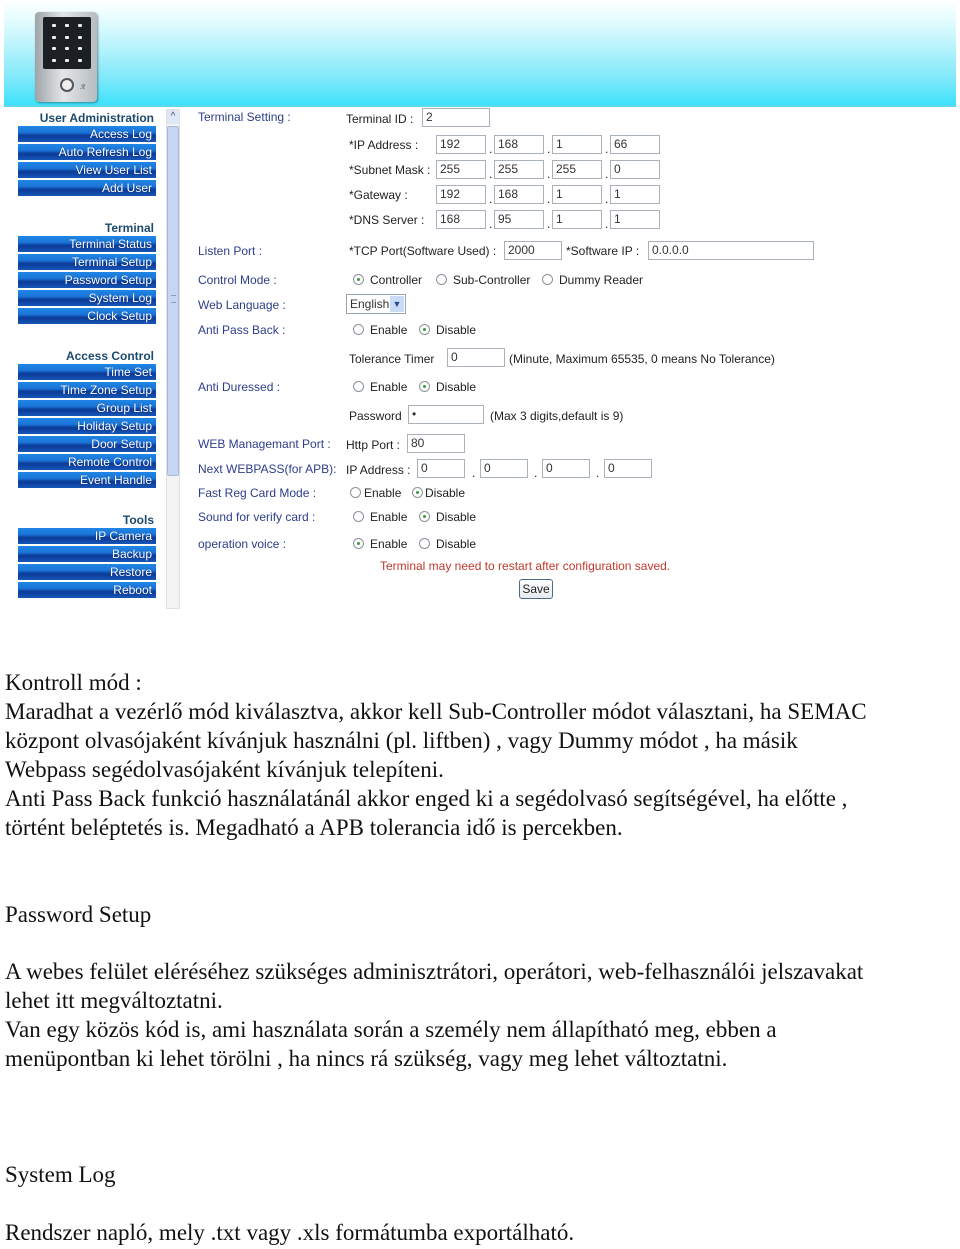  Describe the element at coordinates (358, 329) in the screenshot. I see `radio-apb-enable` at that location.